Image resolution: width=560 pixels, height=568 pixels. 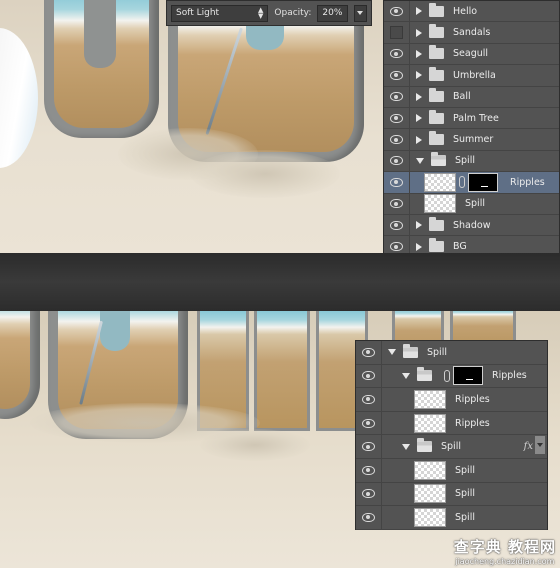 I want to click on layer-effects-icon: fx, so click(x=528, y=446).